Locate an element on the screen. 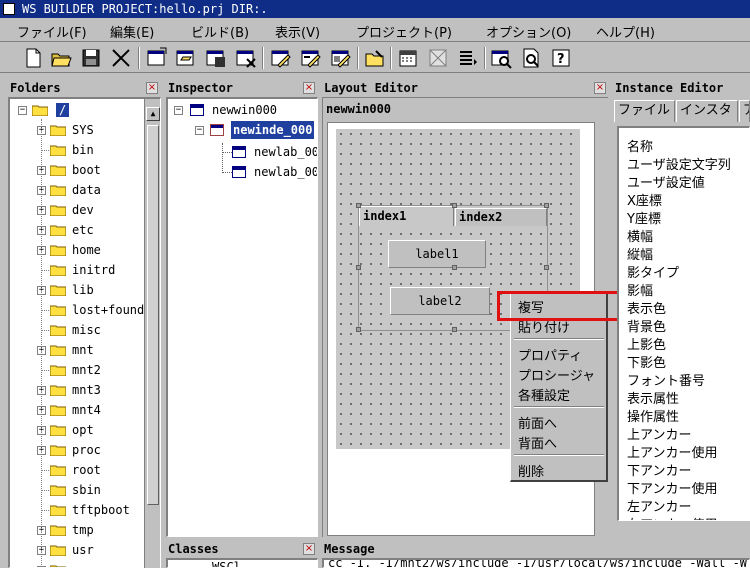  folder-item: +var is located at coordinates (78, 564).